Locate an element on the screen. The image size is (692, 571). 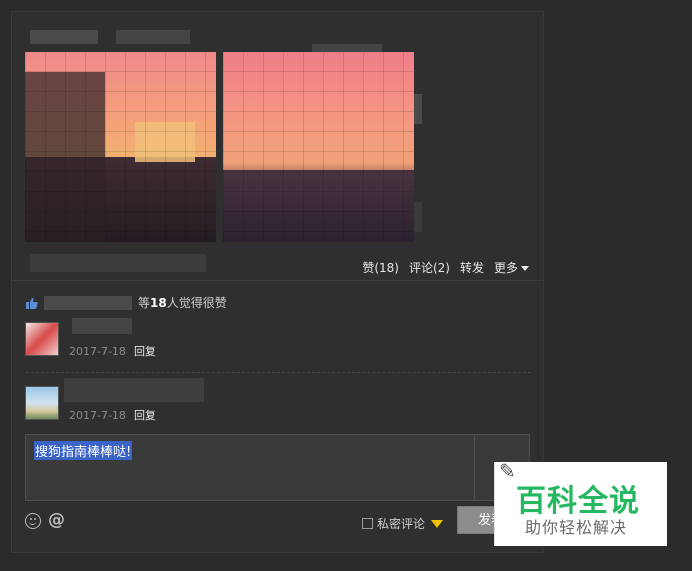
likes-summary: 等18人觉得很赞 is located at coordinates (126, 302).